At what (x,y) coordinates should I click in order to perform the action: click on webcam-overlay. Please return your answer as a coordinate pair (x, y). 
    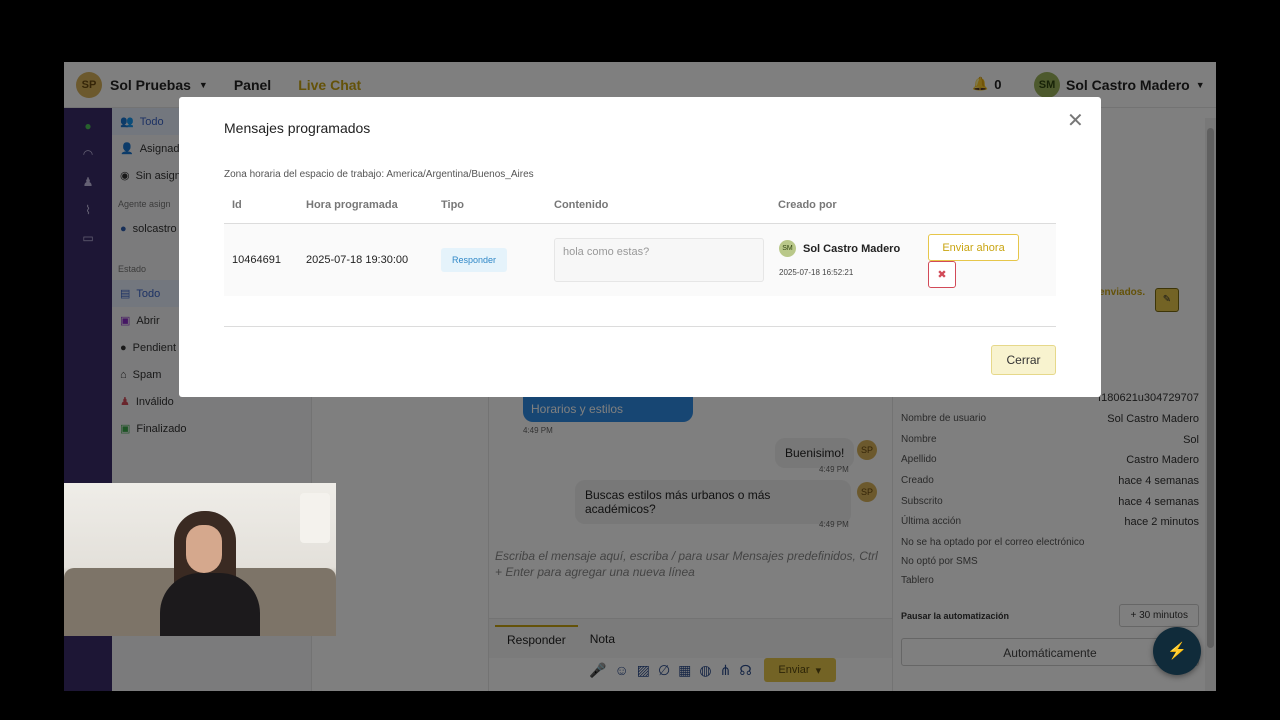
    Looking at the image, I should click on (200, 559).